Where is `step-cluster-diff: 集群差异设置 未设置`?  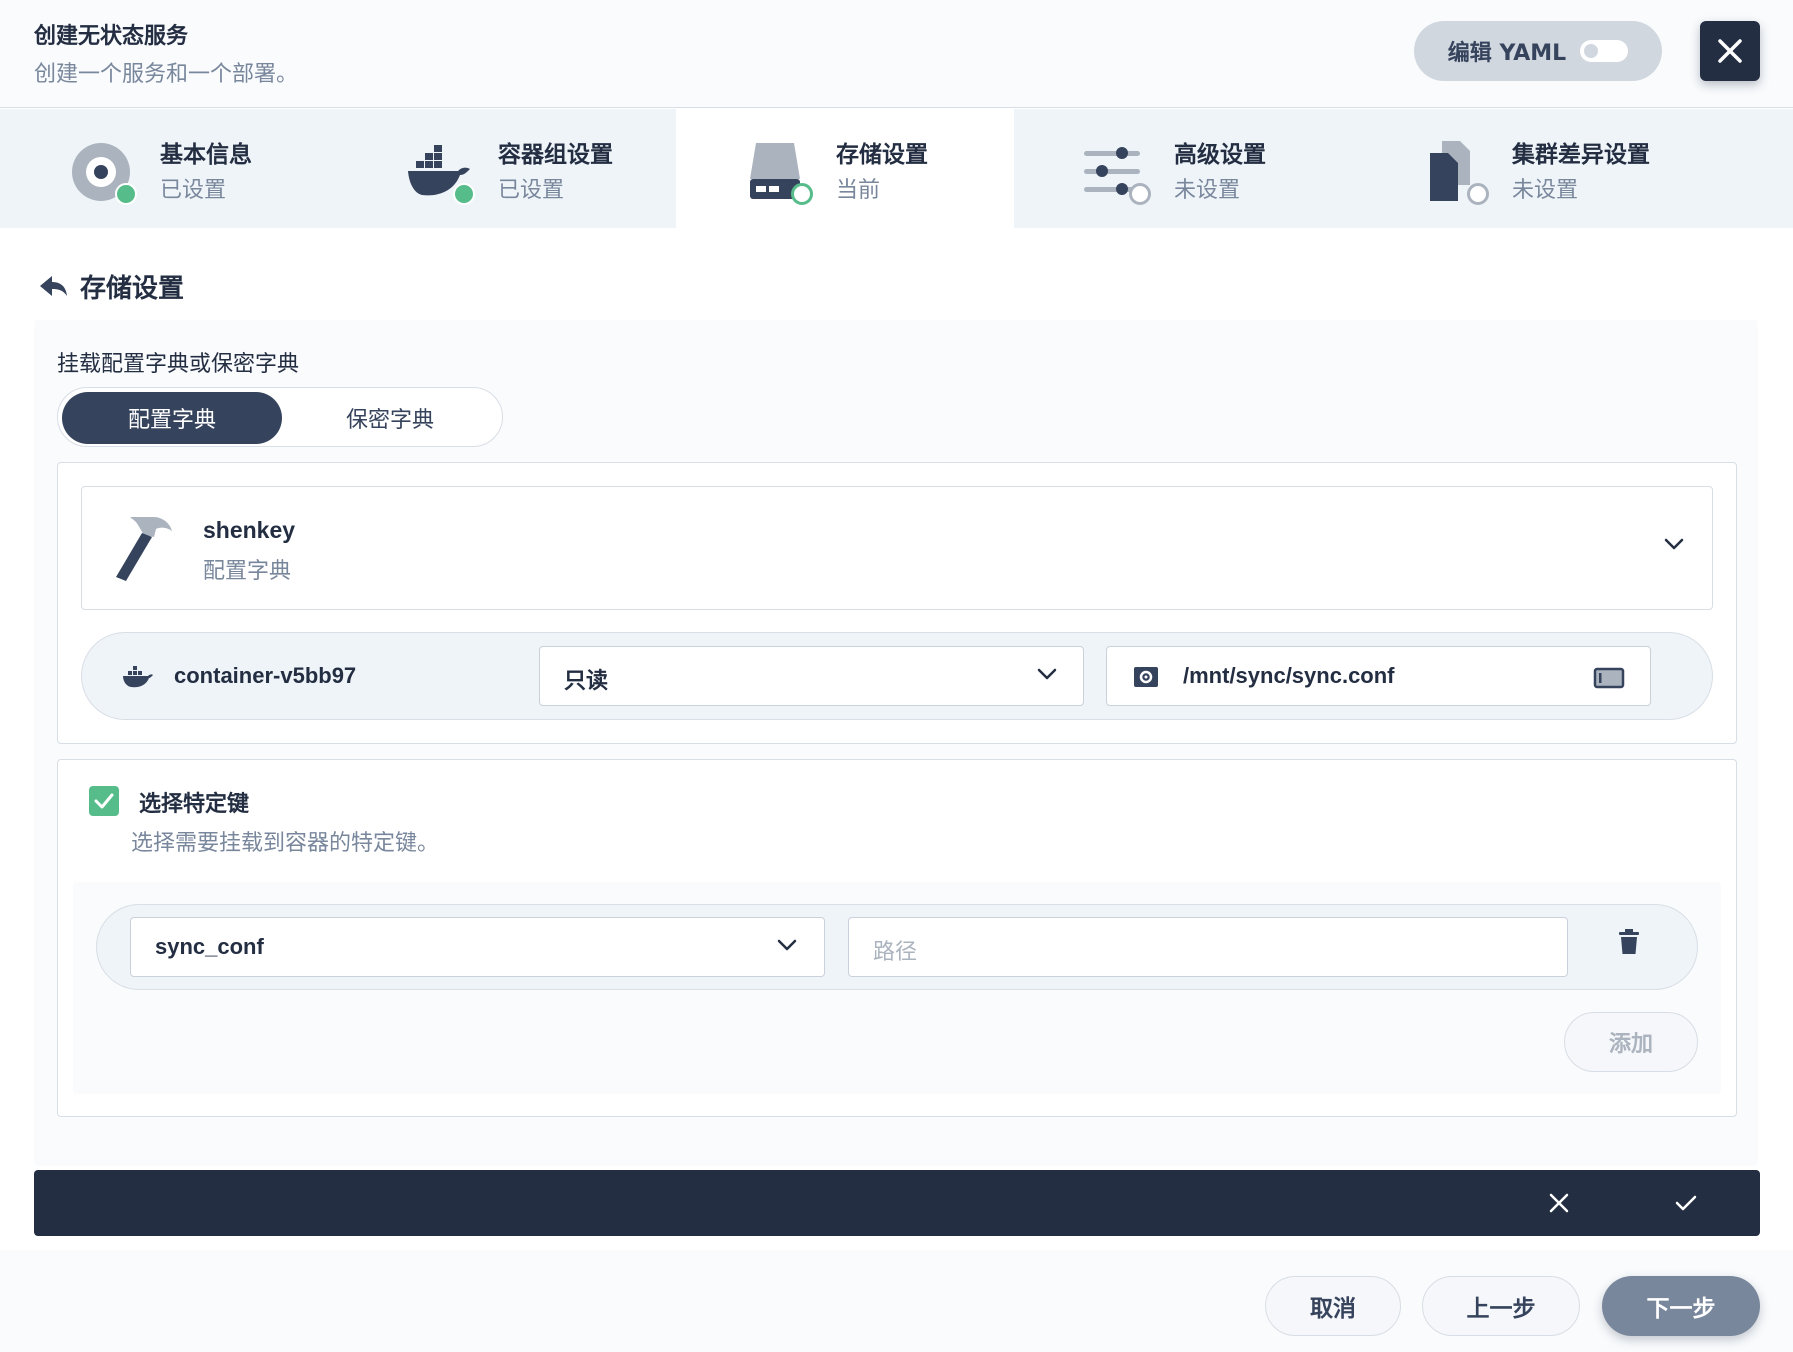 step-cluster-diff: 集群差异设置 未设置 is located at coordinates (1521, 168).